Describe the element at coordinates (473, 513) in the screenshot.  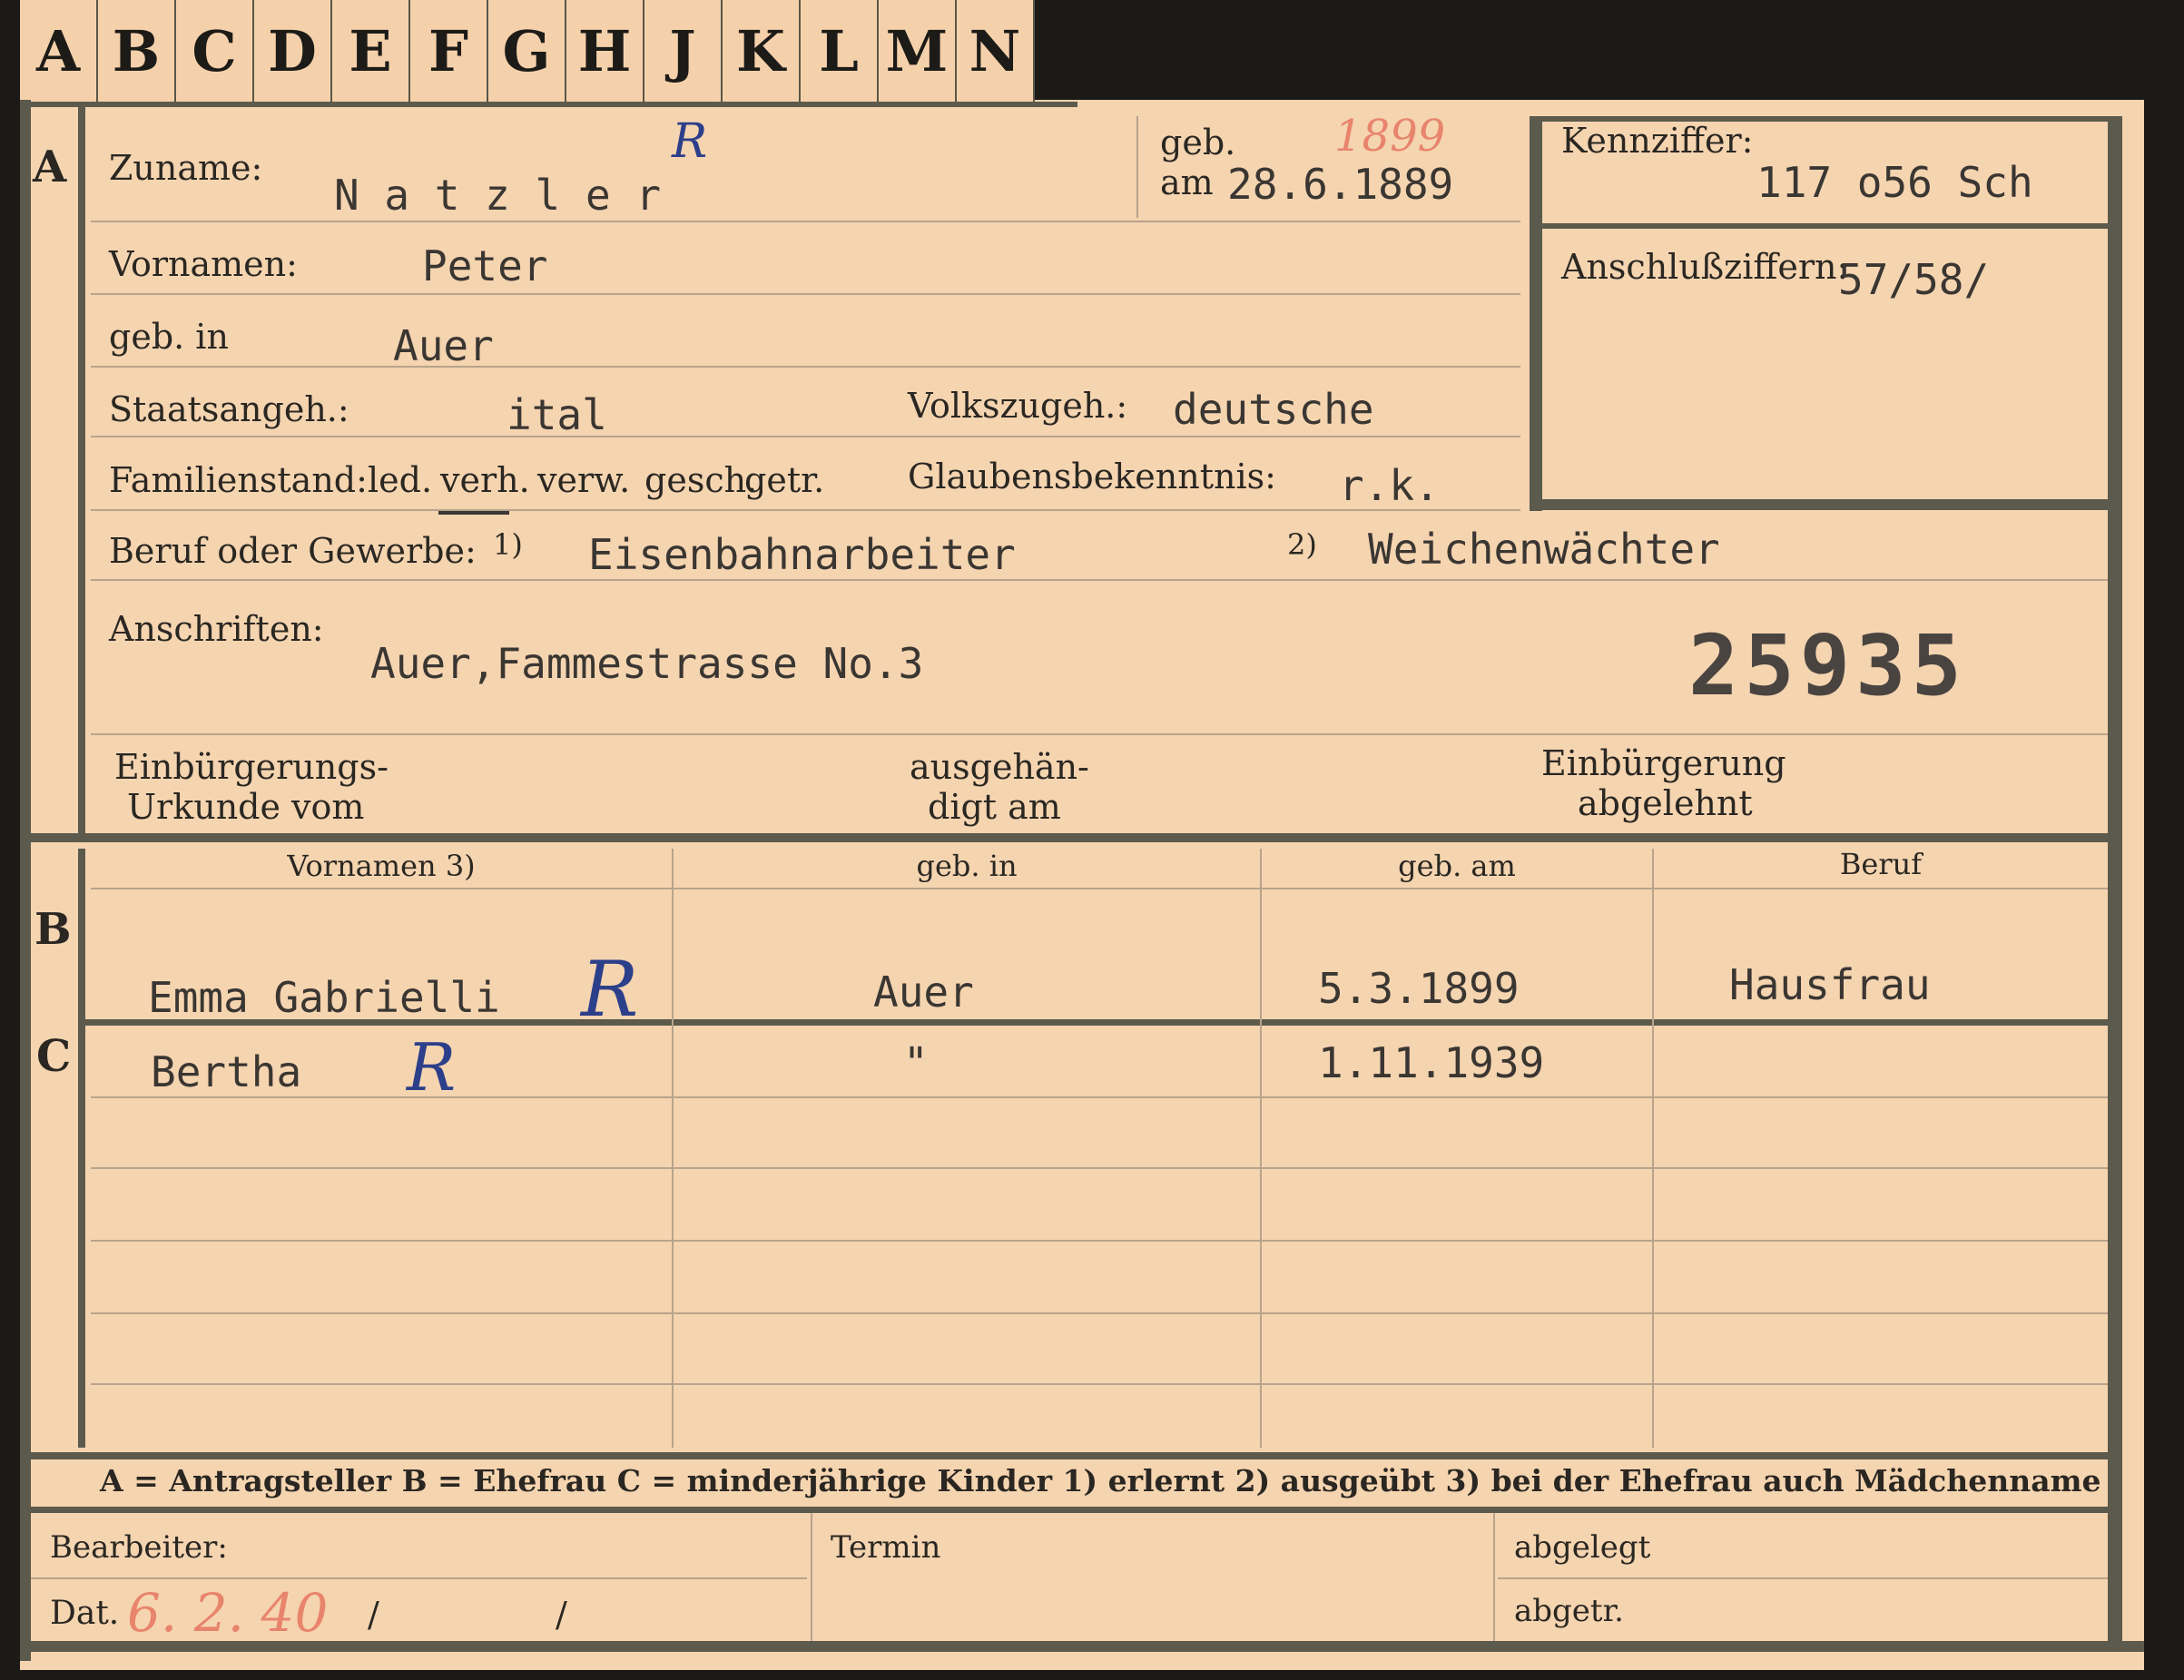
I see `married-underline` at that location.